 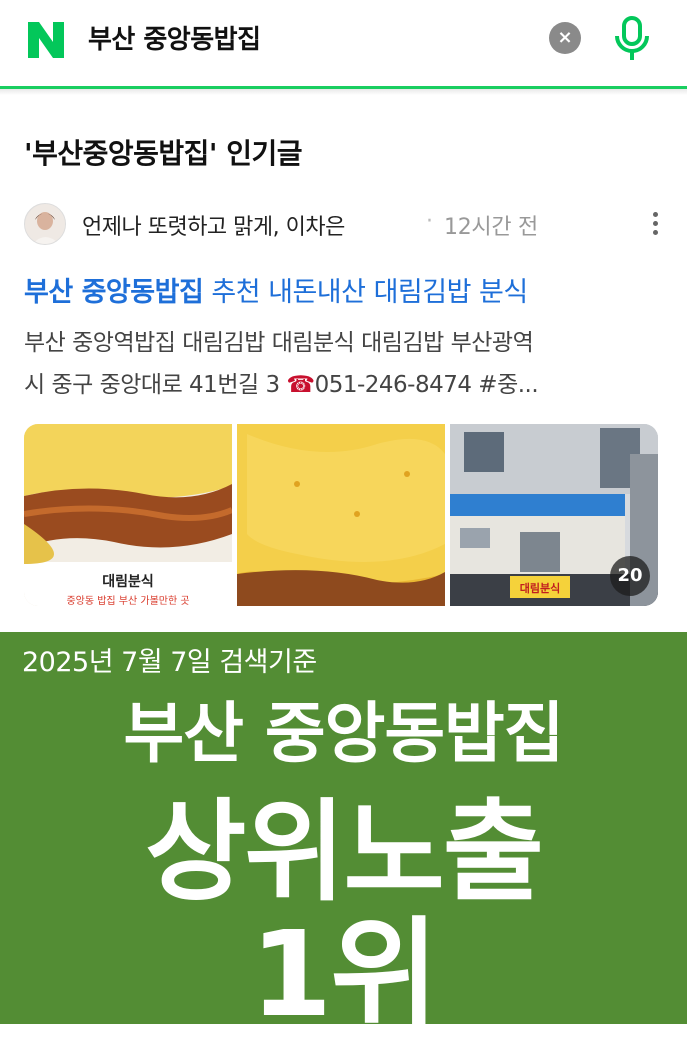 I want to click on post-title-link: 부산 중앙동밥집 추천 내돈내산 대림김밥 분식, so click(x=276, y=289).